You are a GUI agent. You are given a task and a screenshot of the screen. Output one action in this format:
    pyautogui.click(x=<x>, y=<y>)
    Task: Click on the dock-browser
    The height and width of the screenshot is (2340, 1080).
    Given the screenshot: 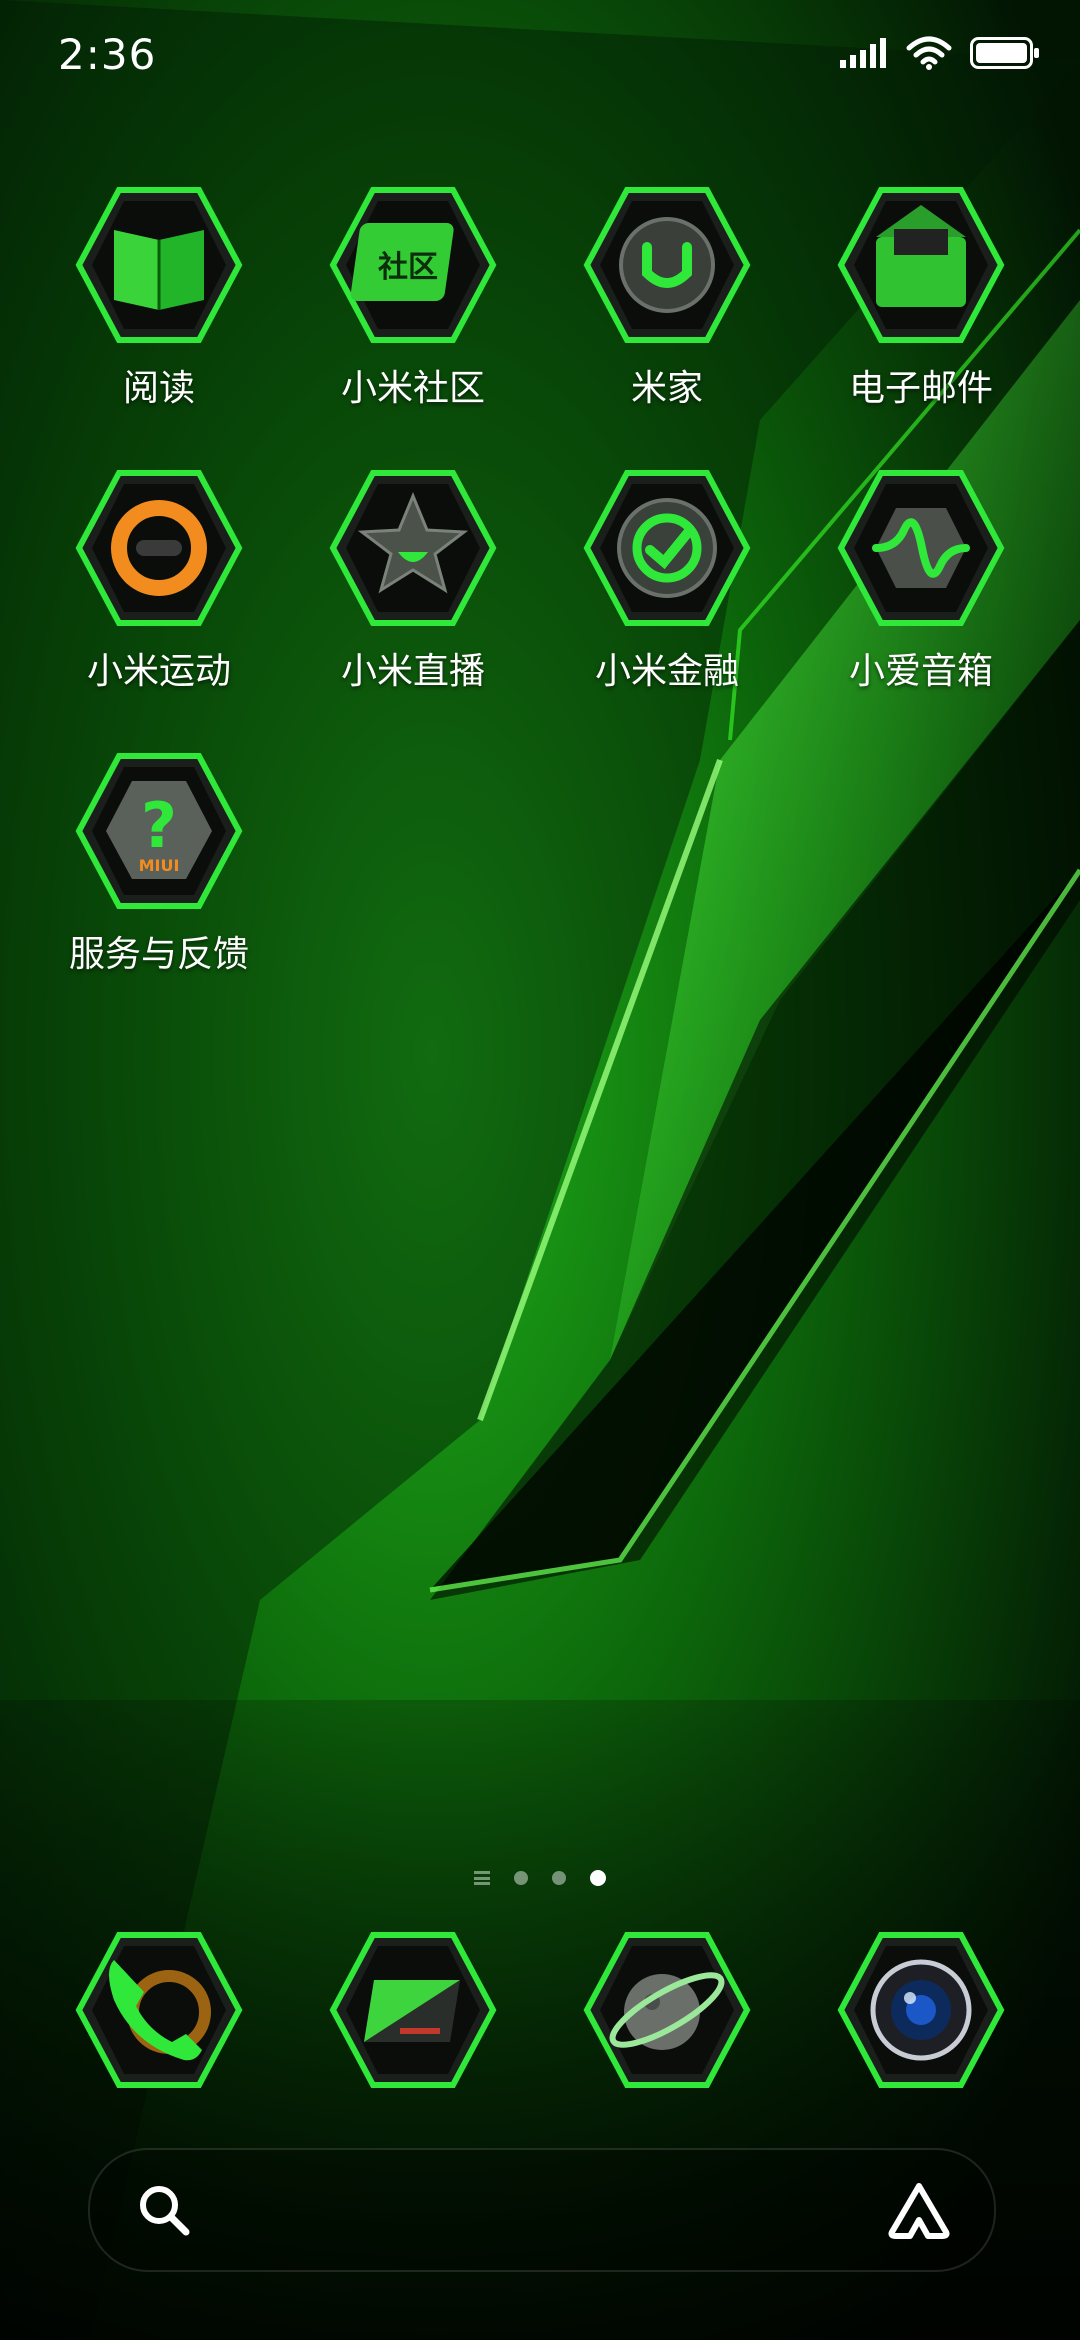 What is the action you would take?
    pyautogui.click(x=667, y=2010)
    